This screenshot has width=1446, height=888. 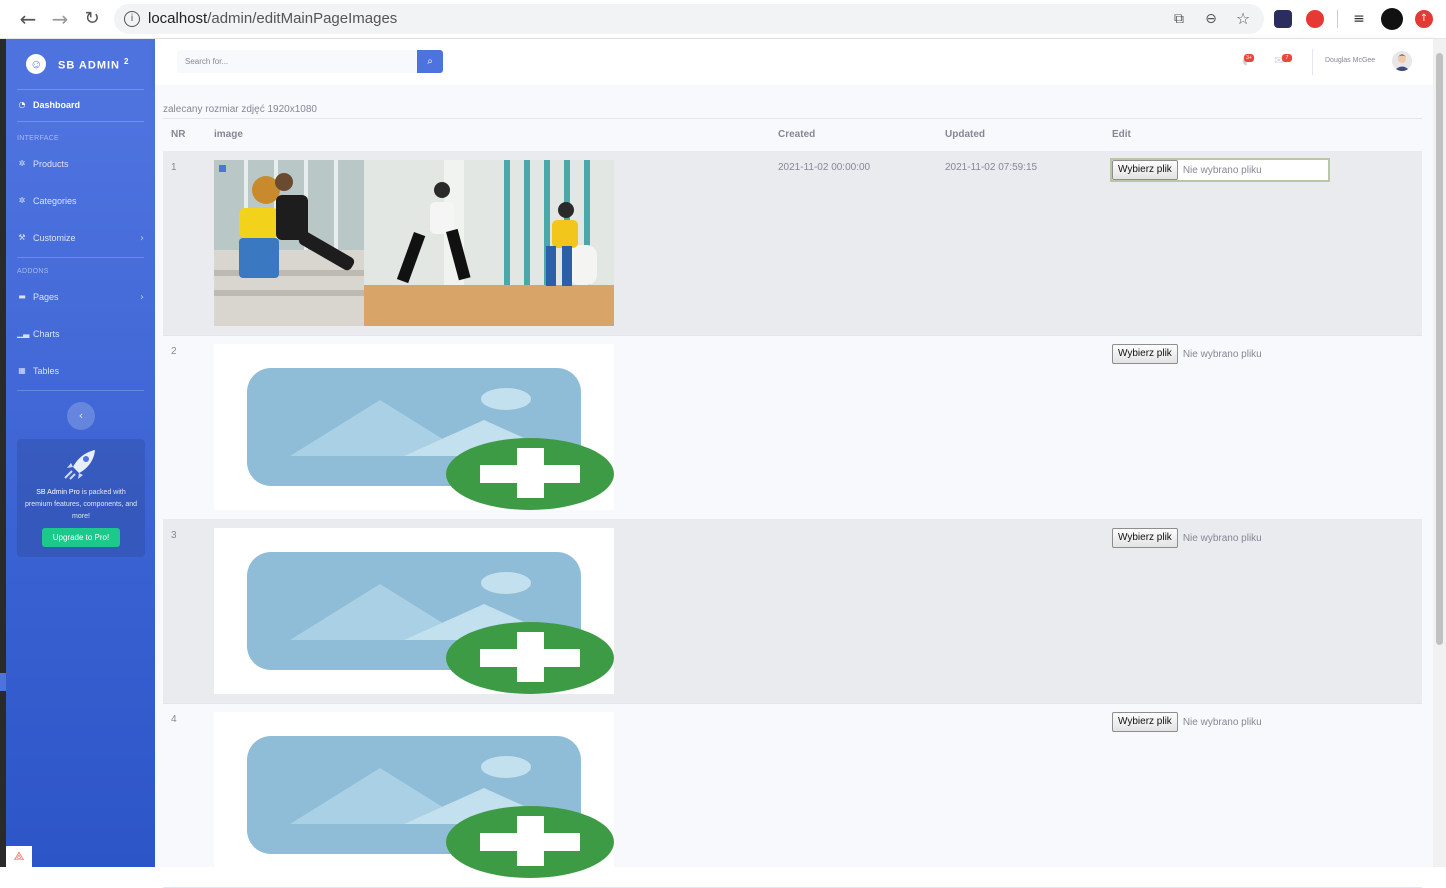 What do you see at coordinates (22, 296) in the screenshot?
I see `folder-icon: ▬` at bounding box center [22, 296].